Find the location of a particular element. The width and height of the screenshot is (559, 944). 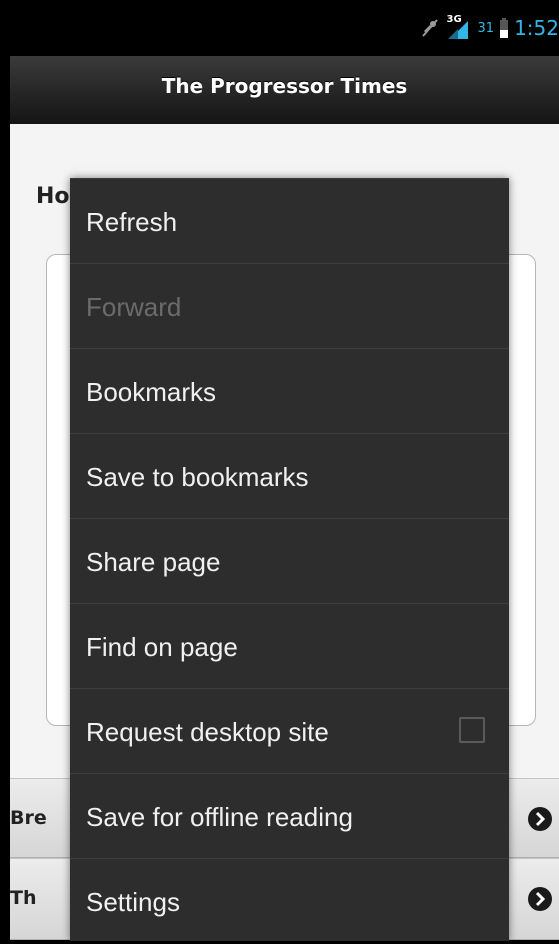

network-type-label: 3G is located at coordinates (454, 19).